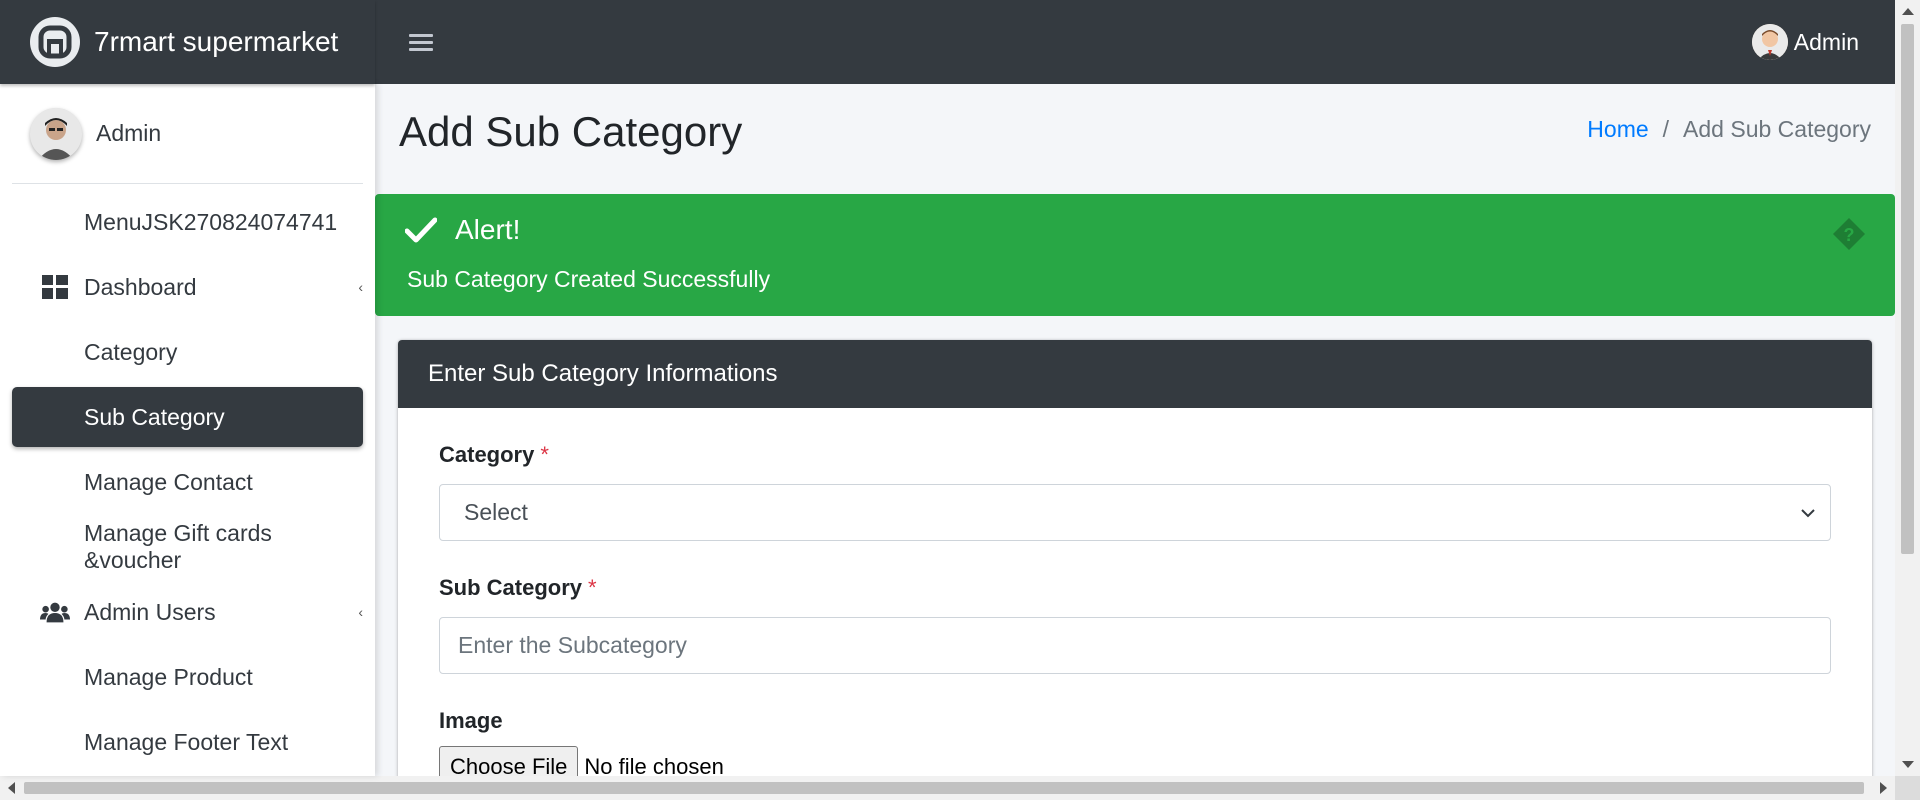  What do you see at coordinates (421, 230) in the screenshot?
I see `check-icon` at bounding box center [421, 230].